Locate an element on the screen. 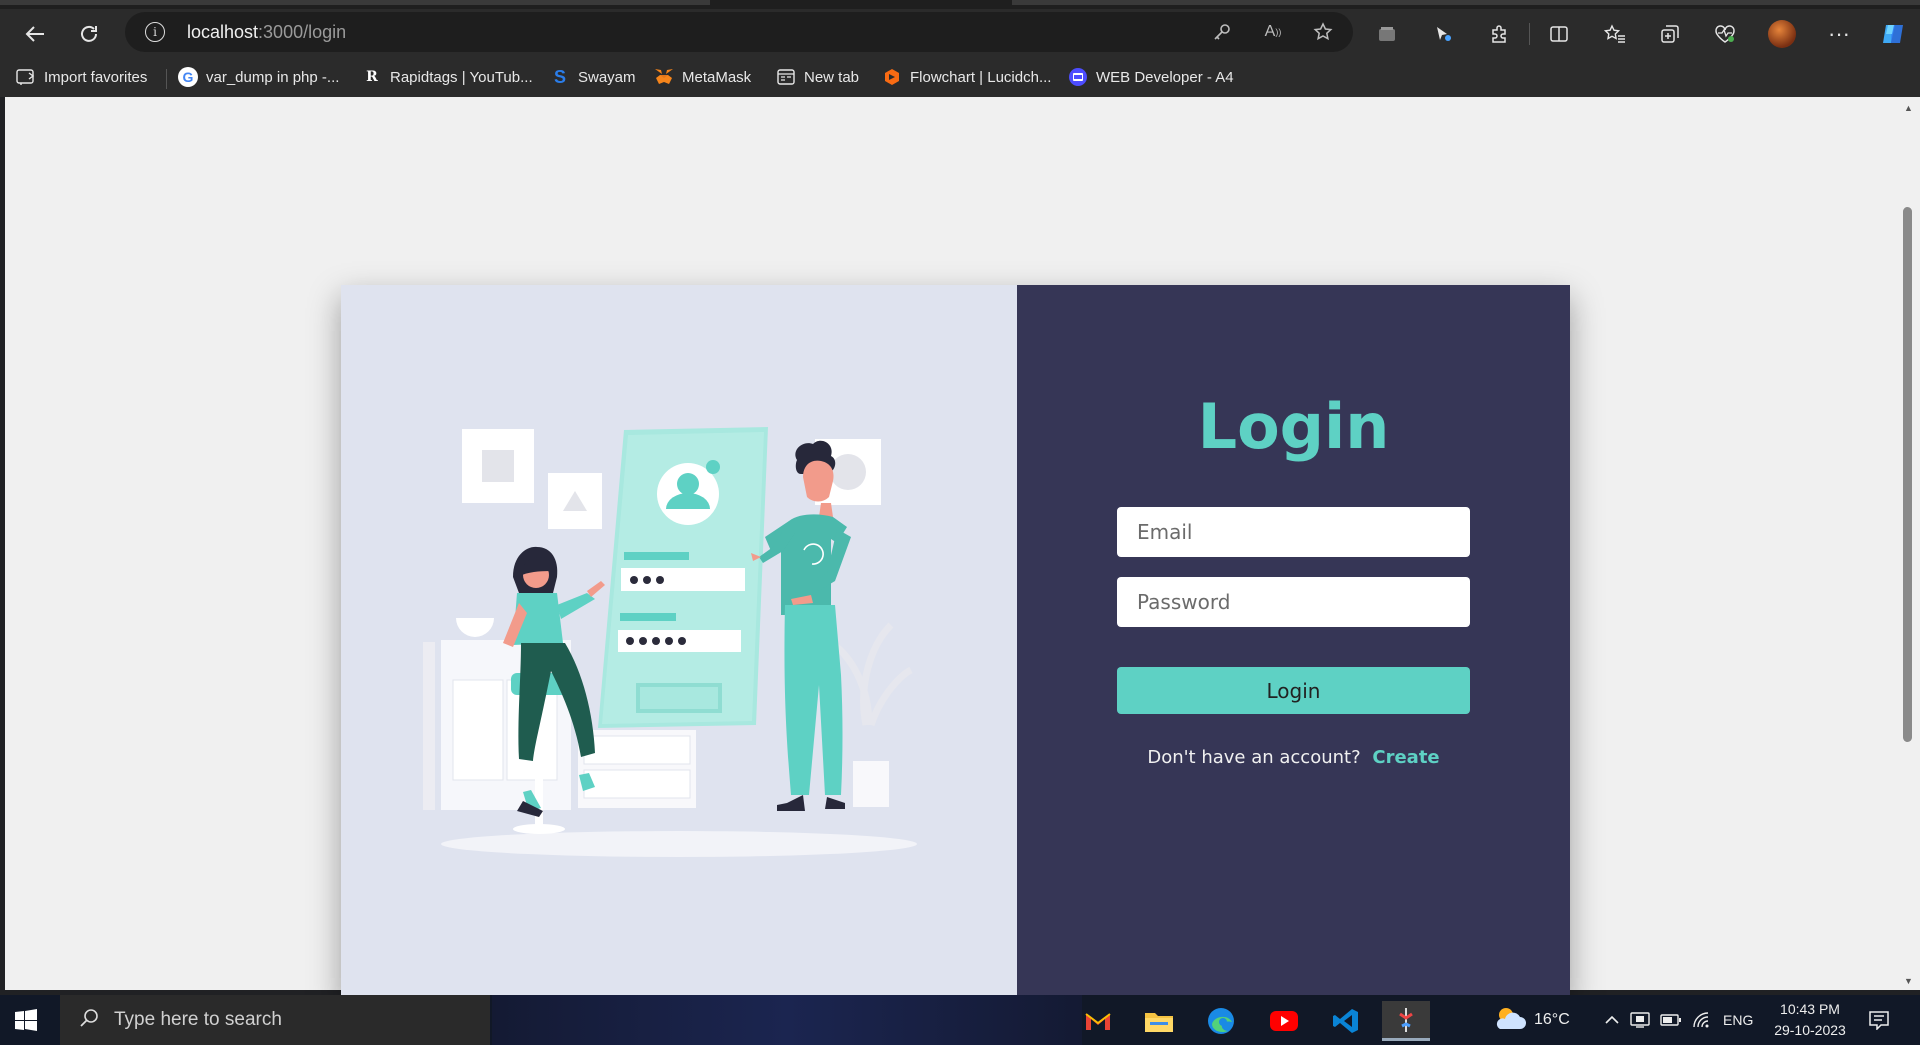 This screenshot has width=1920, height=1045. url-text: localhost:3000/login is located at coordinates (266, 32).